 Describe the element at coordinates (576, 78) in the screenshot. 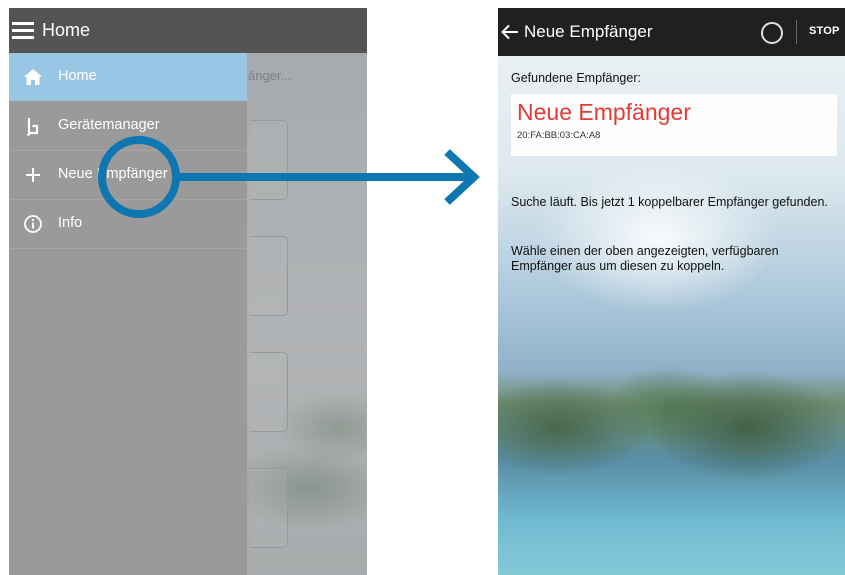

I see `found-receivers-label: Gefundene Empfänger:` at that location.